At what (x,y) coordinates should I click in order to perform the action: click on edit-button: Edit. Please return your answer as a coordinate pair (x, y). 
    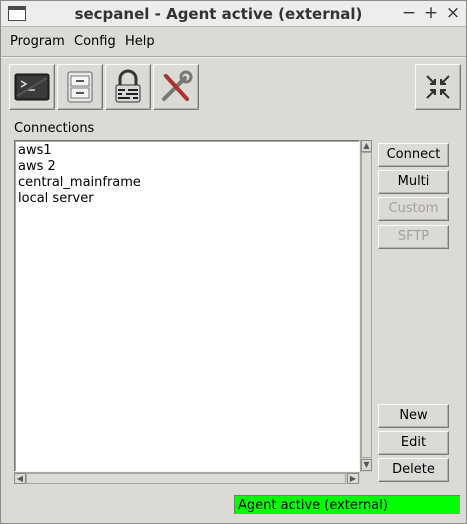
    Looking at the image, I should click on (413, 443).